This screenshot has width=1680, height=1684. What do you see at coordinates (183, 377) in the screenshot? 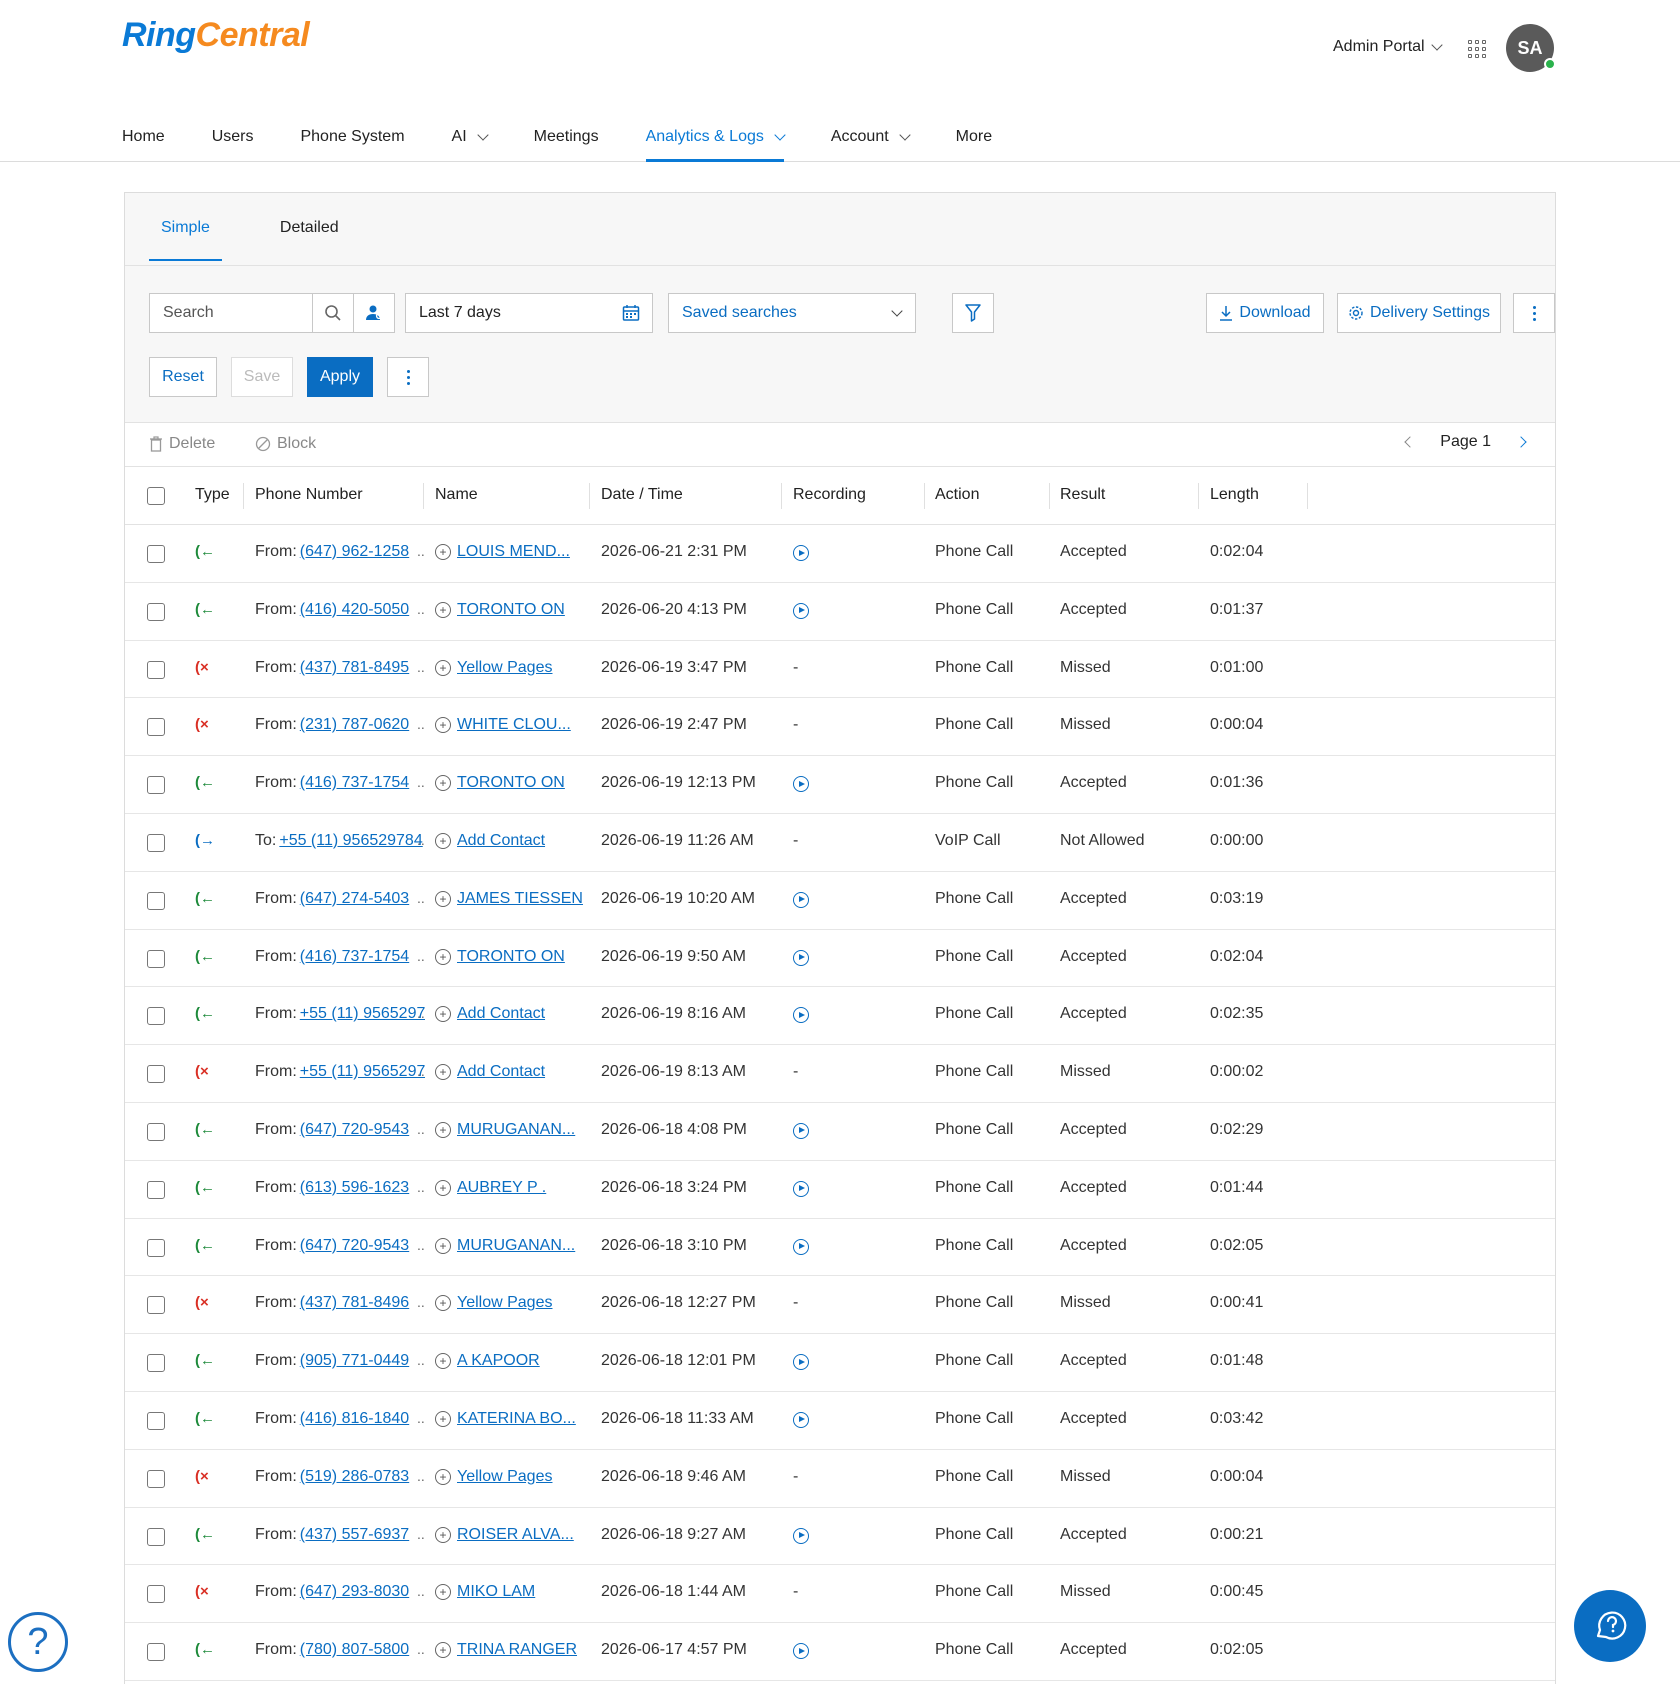
I see `reset-button: Reset` at bounding box center [183, 377].